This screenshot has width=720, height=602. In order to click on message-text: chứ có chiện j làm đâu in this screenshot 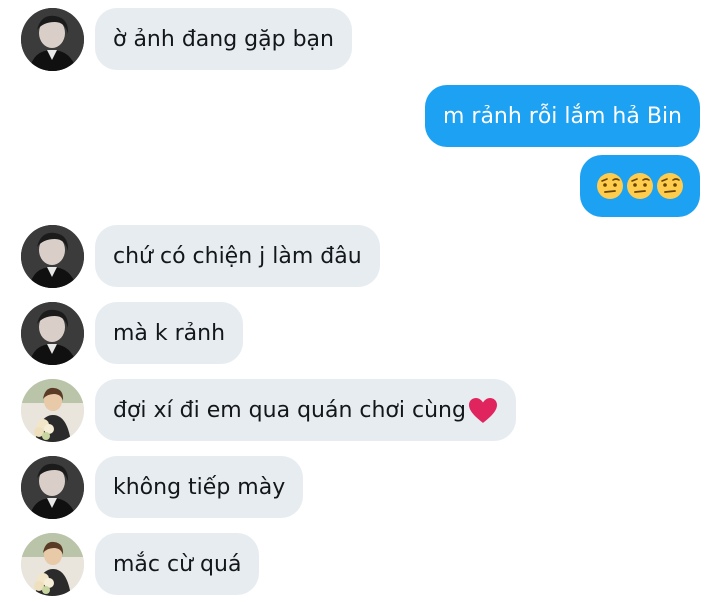, I will do `click(237, 256)`.